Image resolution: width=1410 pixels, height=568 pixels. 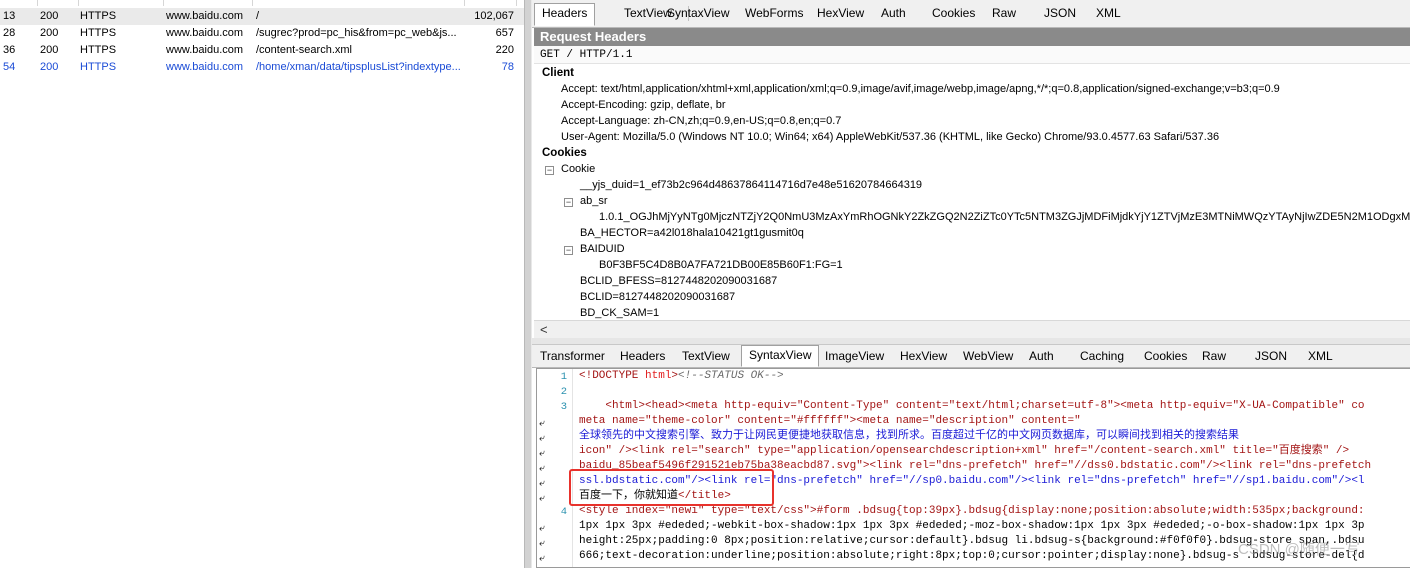 What do you see at coordinates (572, 356) in the screenshot?
I see `response-tab-transformer: Transformer` at bounding box center [572, 356].